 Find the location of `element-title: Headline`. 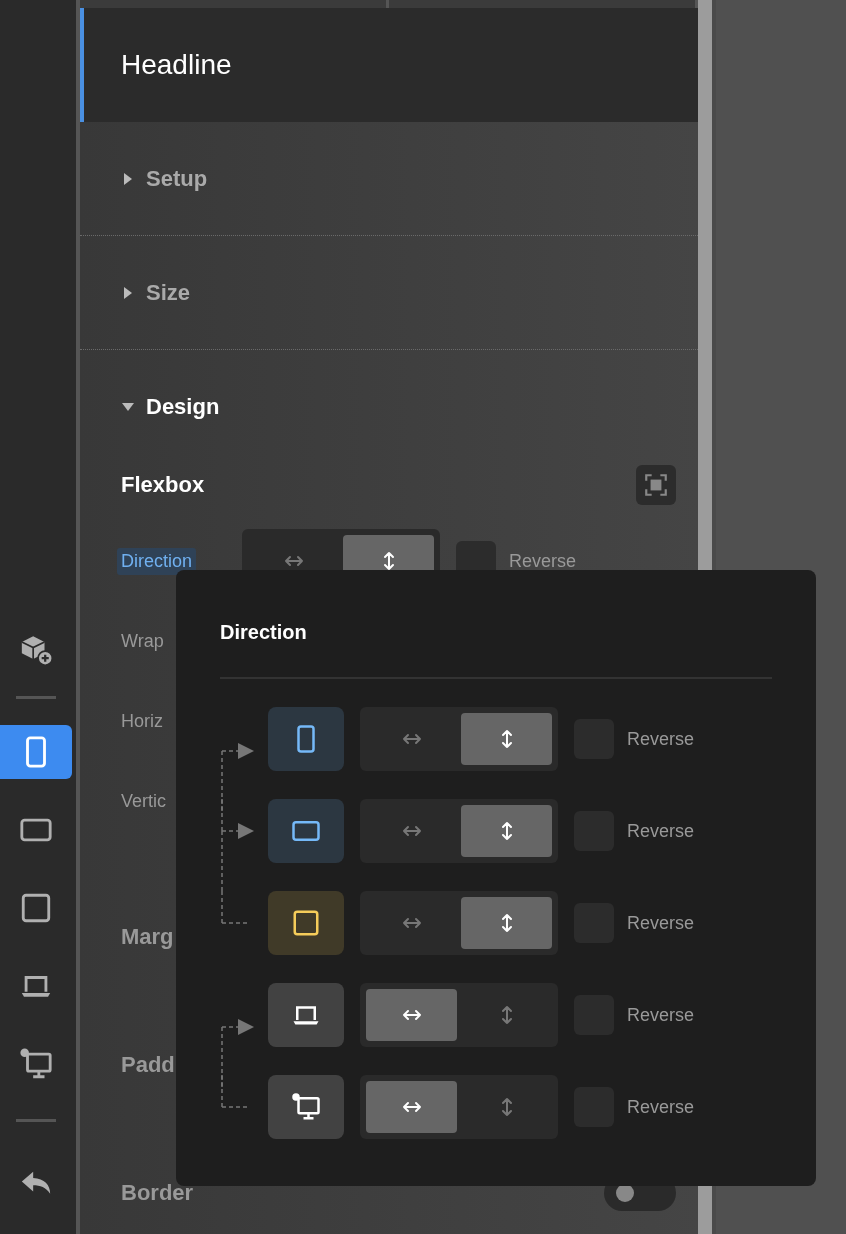

element-title: Headline is located at coordinates (176, 65).